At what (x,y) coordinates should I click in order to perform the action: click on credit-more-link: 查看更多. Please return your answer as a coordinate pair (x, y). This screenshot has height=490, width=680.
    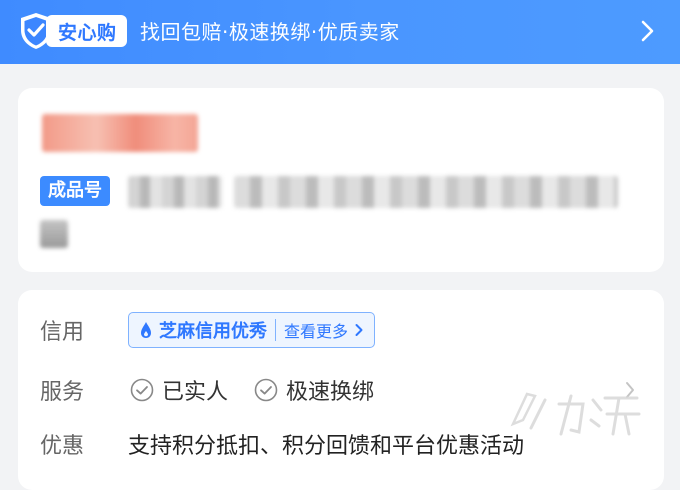
    Looking at the image, I should click on (325, 330).